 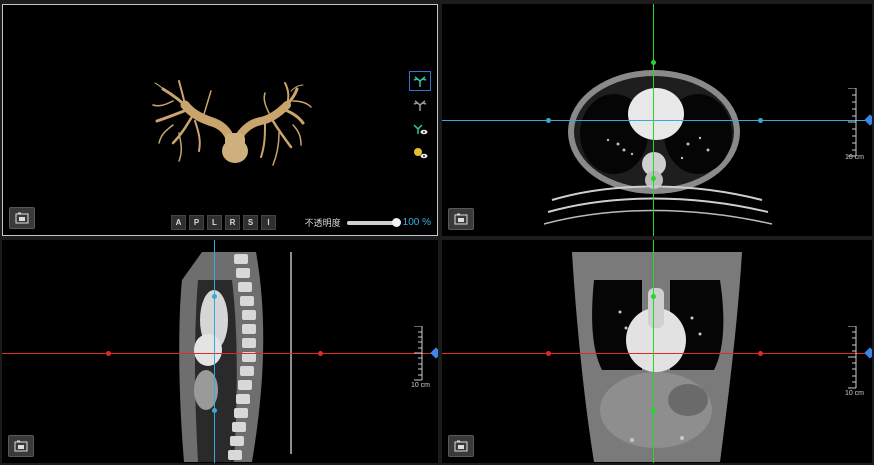 I want to click on snapshot-button-coronal, so click(x=461, y=446).